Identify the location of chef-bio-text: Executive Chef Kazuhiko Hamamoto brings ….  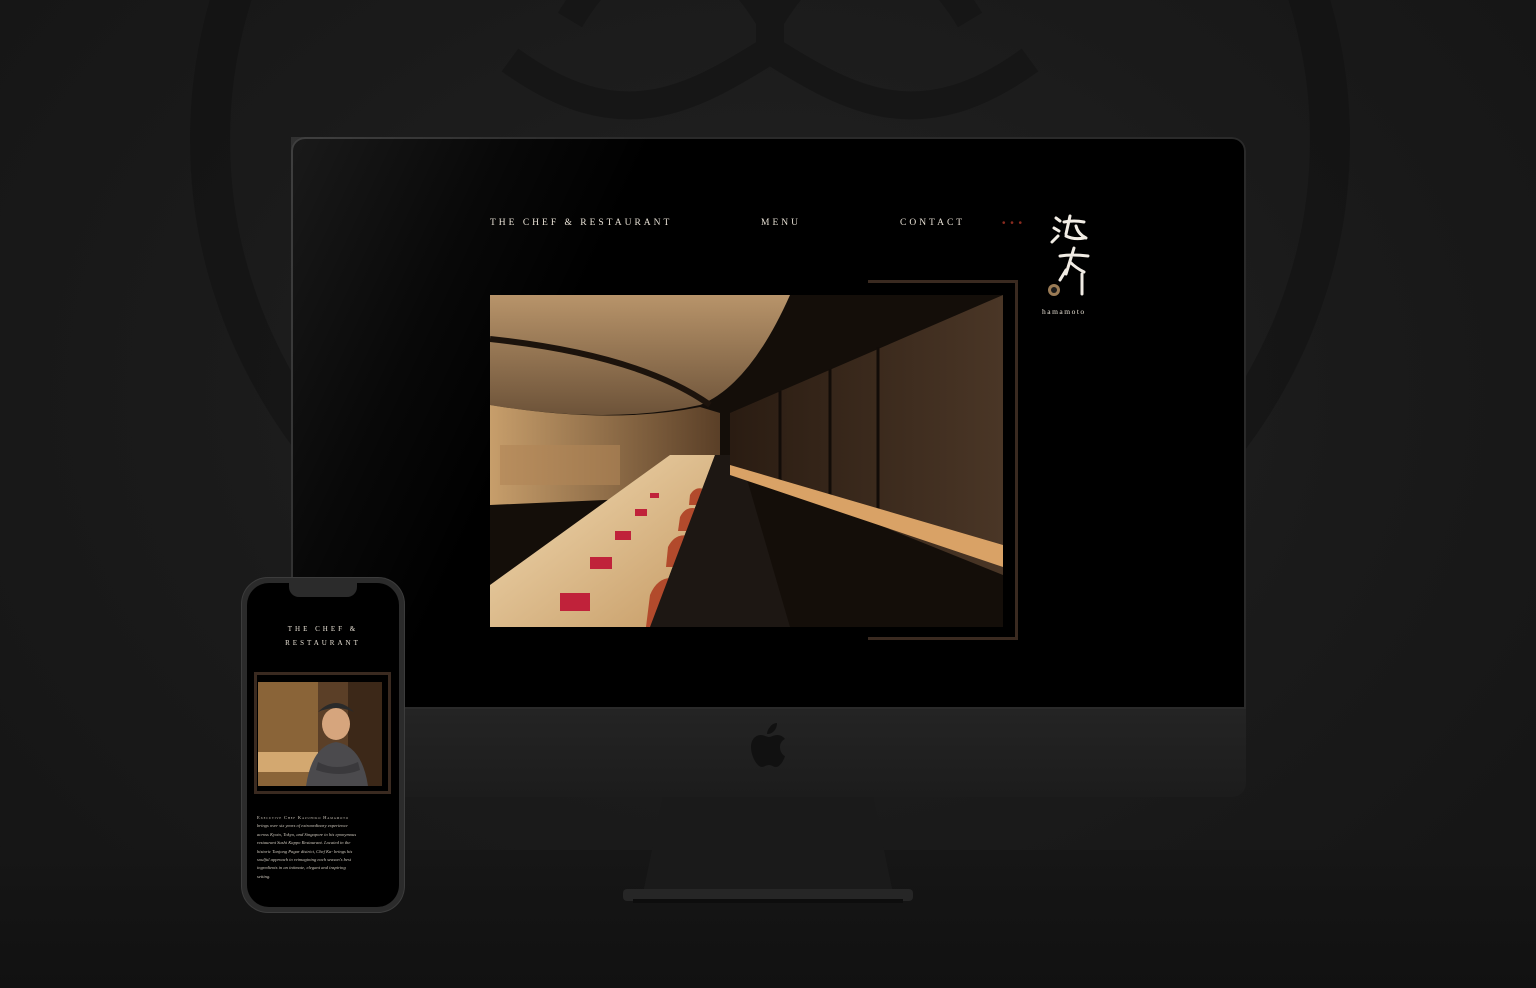
(321, 847).